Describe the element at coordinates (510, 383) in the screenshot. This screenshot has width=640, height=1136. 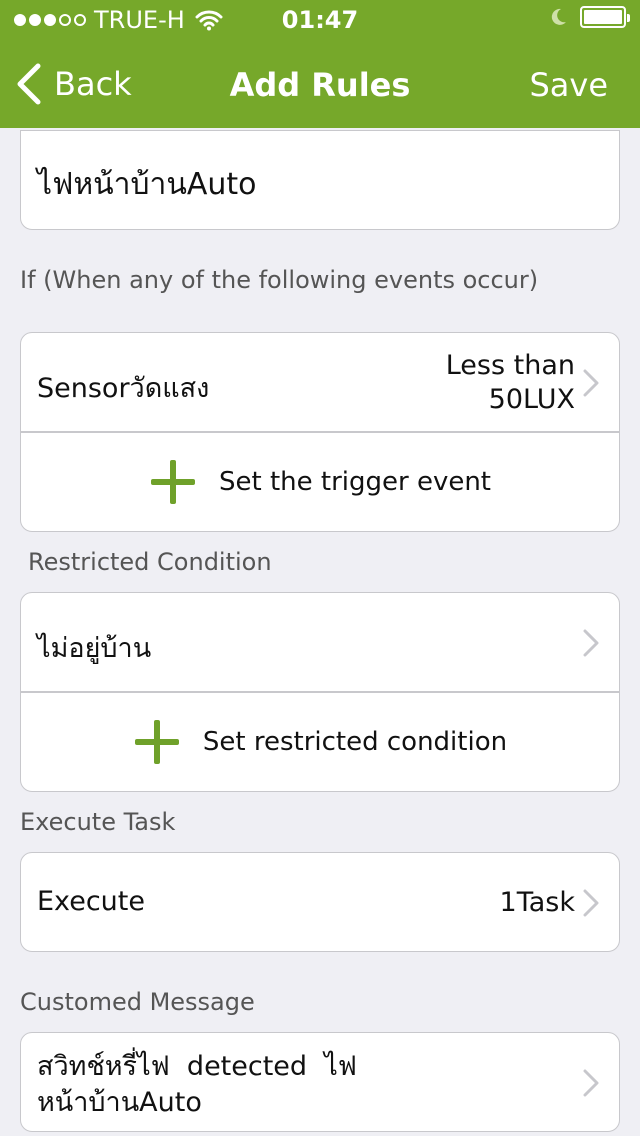
I see `trigger-event-value: Less than 50LUX` at that location.